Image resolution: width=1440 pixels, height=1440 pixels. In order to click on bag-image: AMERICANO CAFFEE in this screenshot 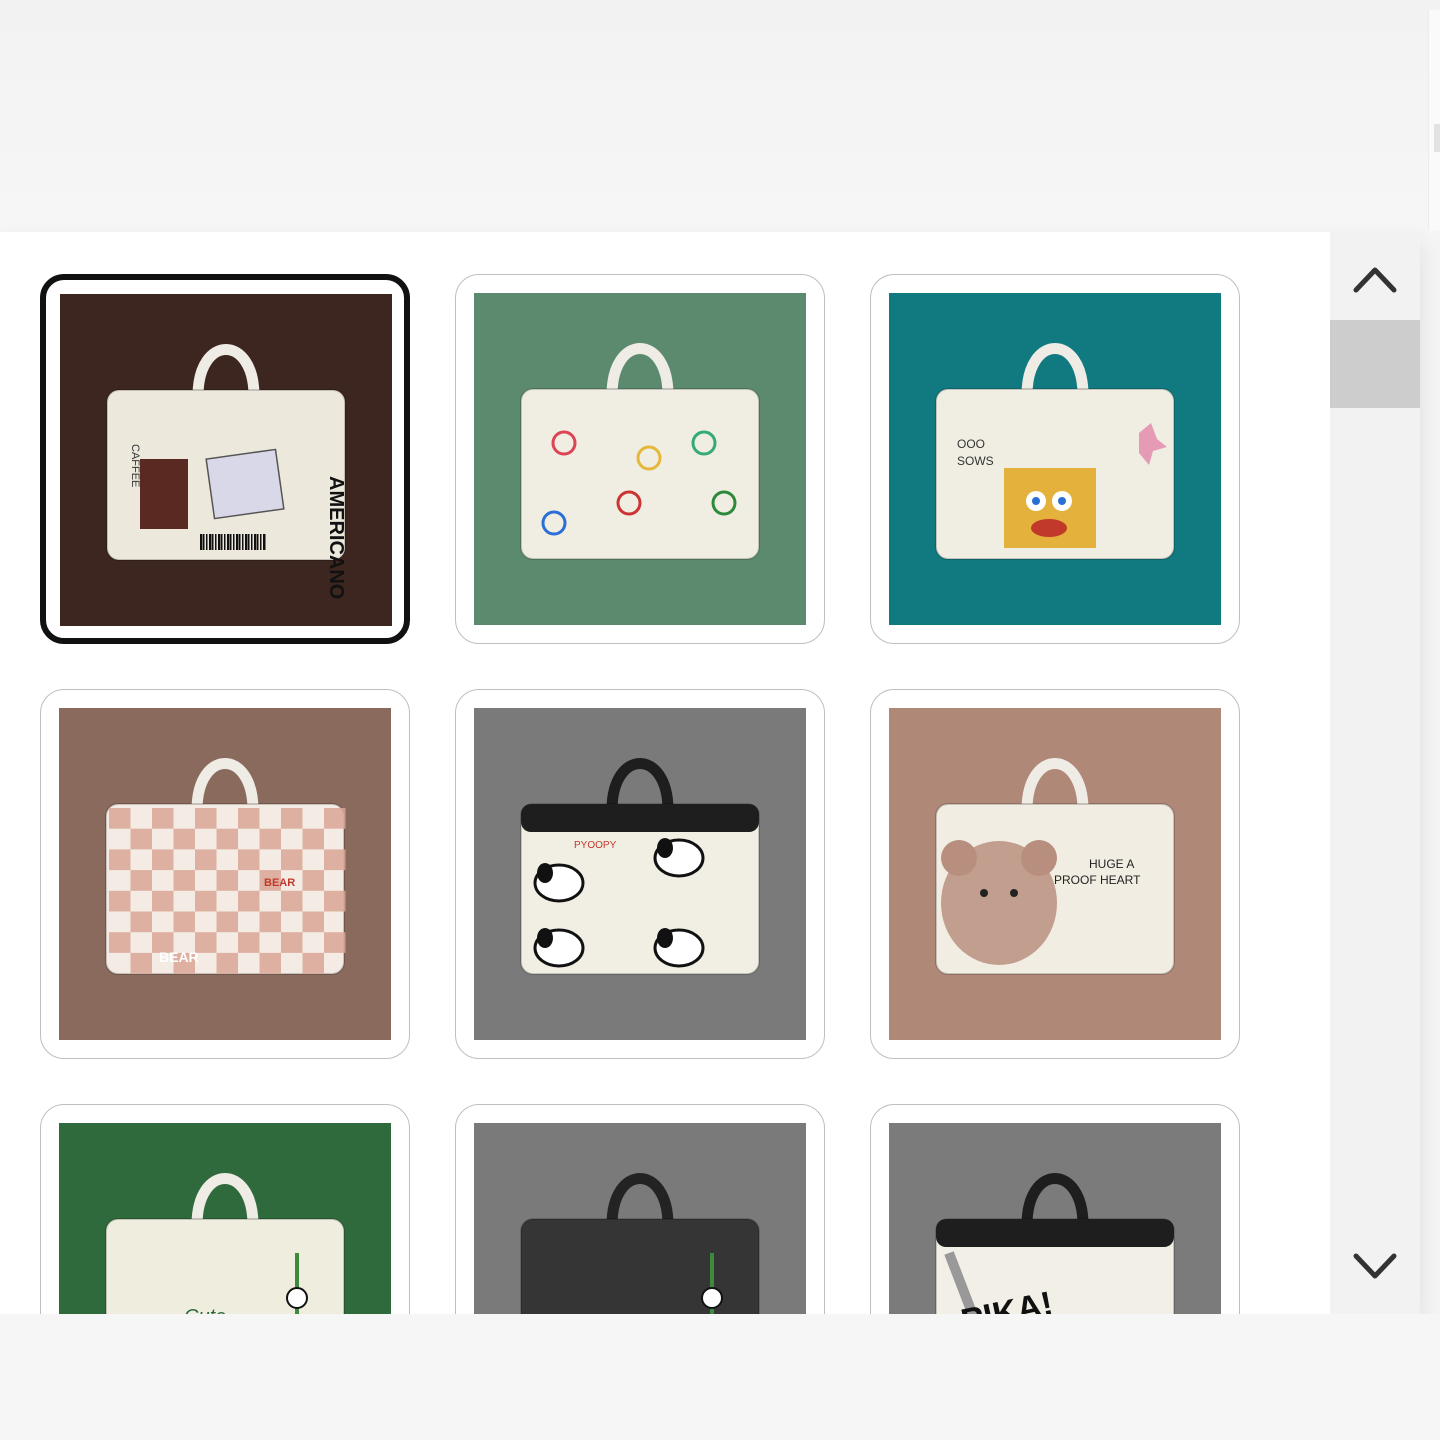, I will do `click(226, 460)`.